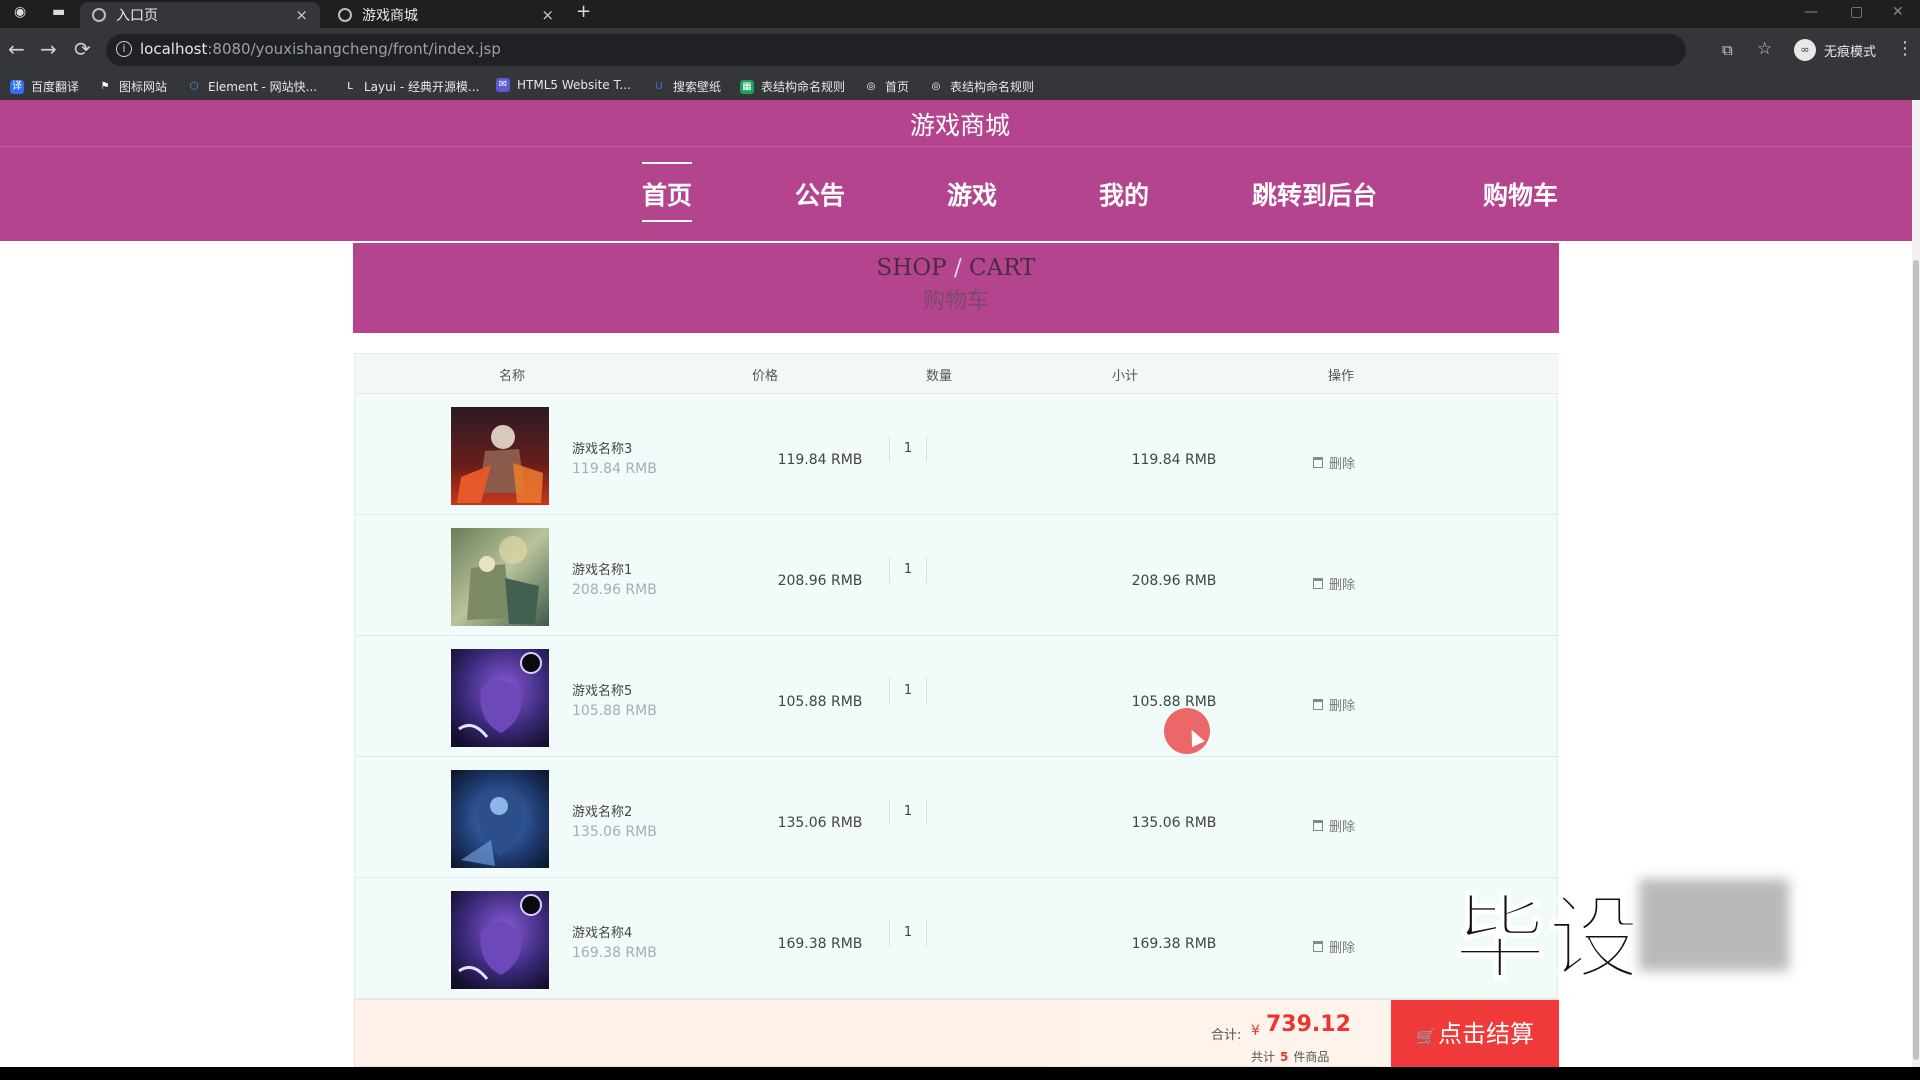 The image size is (1920, 1080). Describe the element at coordinates (960, 14) in the screenshot. I see `browser-titlebar: ◉ ▬ 入口页 × 游戏商城 × + — ▢ ✕` at that location.